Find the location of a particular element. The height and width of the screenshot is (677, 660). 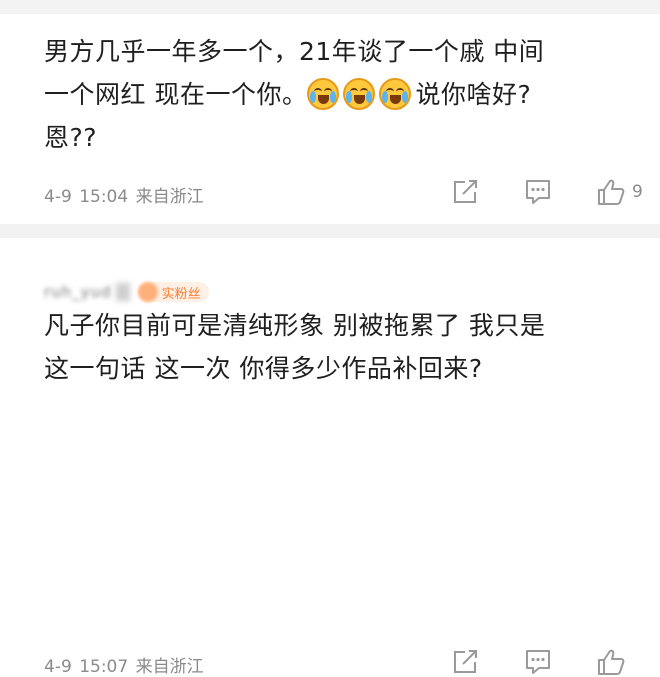

fan-level-icon is located at coordinates (147, 292).